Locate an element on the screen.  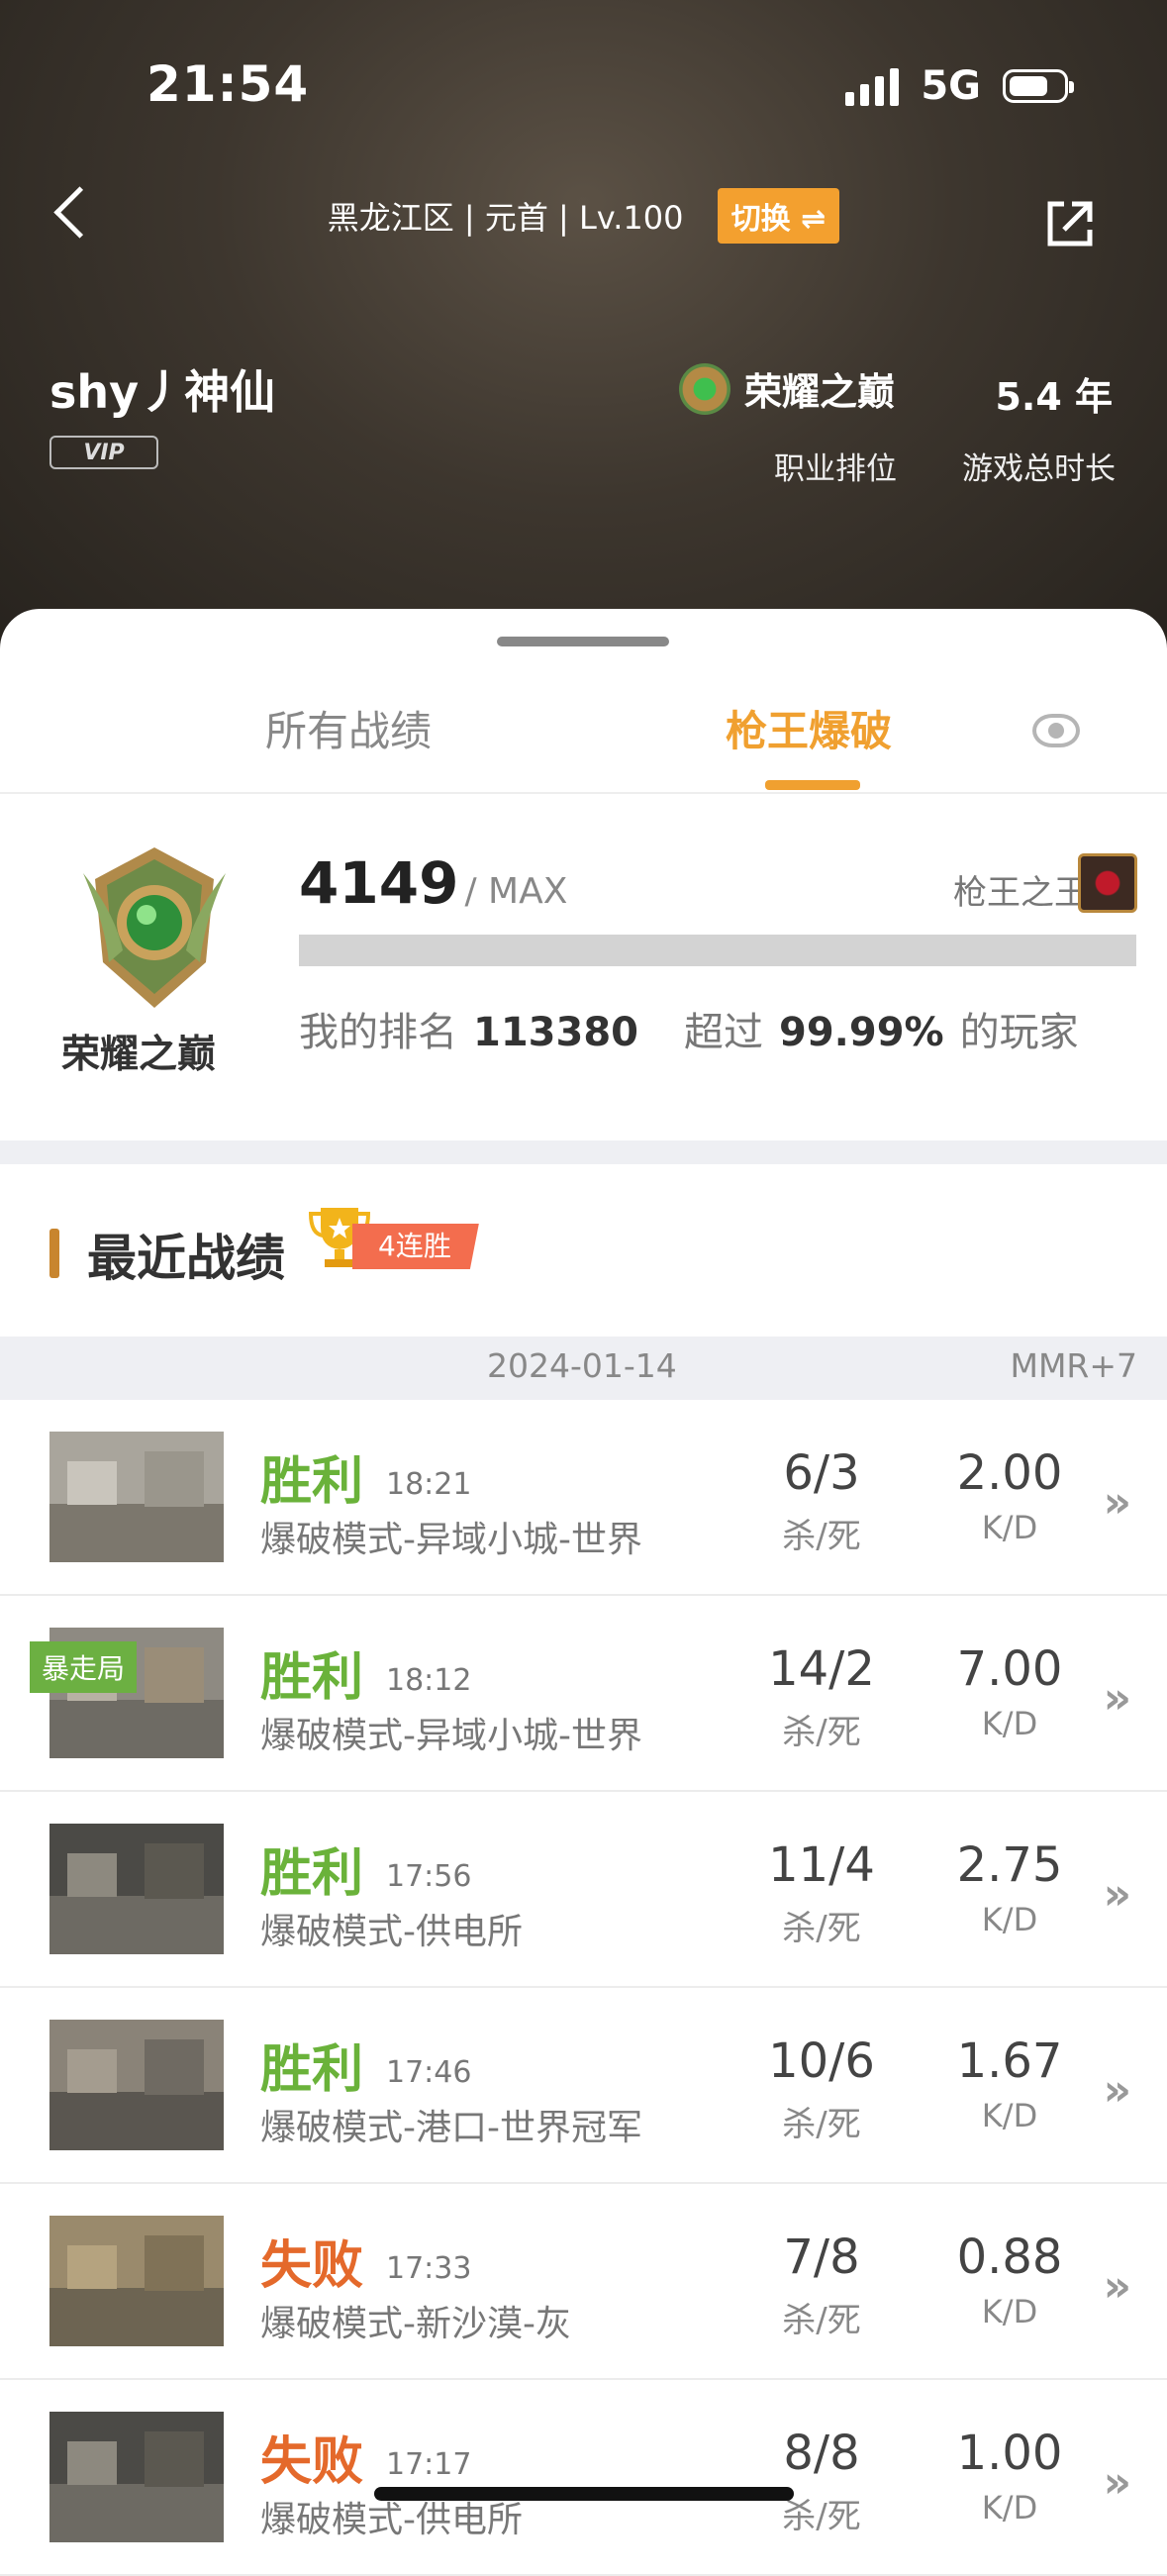
battery-icon is located at coordinates (1039, 86).